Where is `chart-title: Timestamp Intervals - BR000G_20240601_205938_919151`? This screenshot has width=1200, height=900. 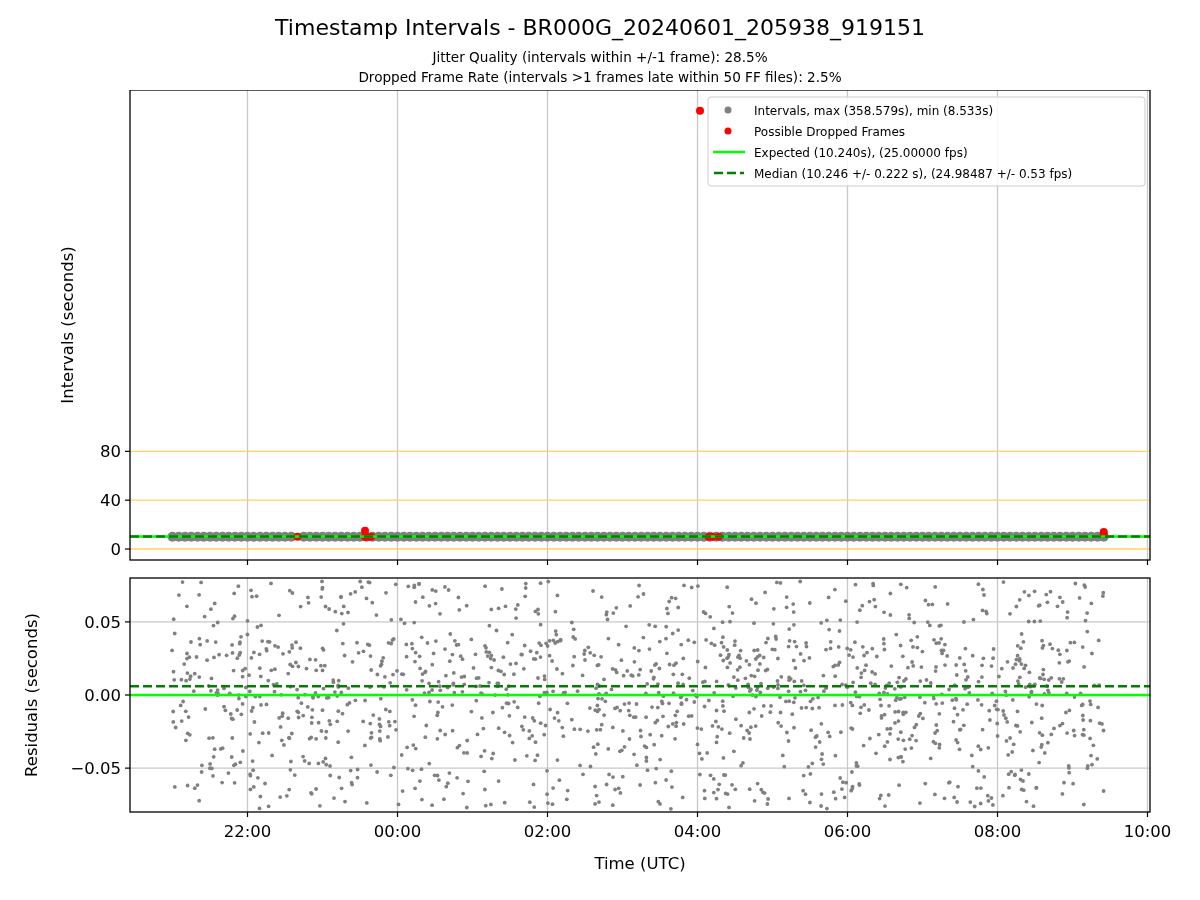
chart-title: Timestamp Intervals - BR000G_20240601_205938_919151 is located at coordinates (600, 28).